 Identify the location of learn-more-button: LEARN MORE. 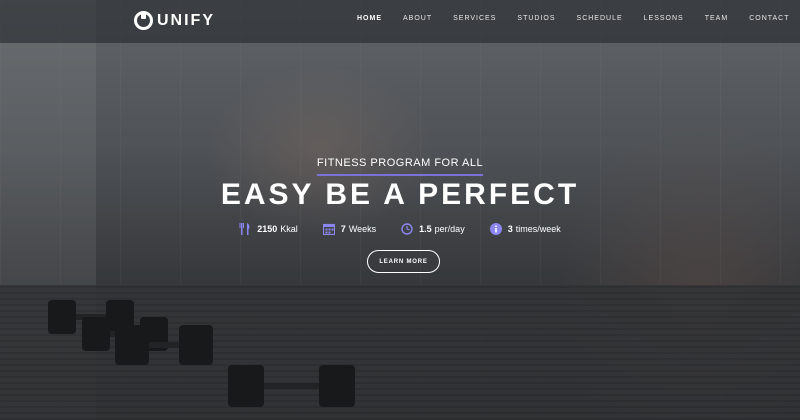
(403, 261).